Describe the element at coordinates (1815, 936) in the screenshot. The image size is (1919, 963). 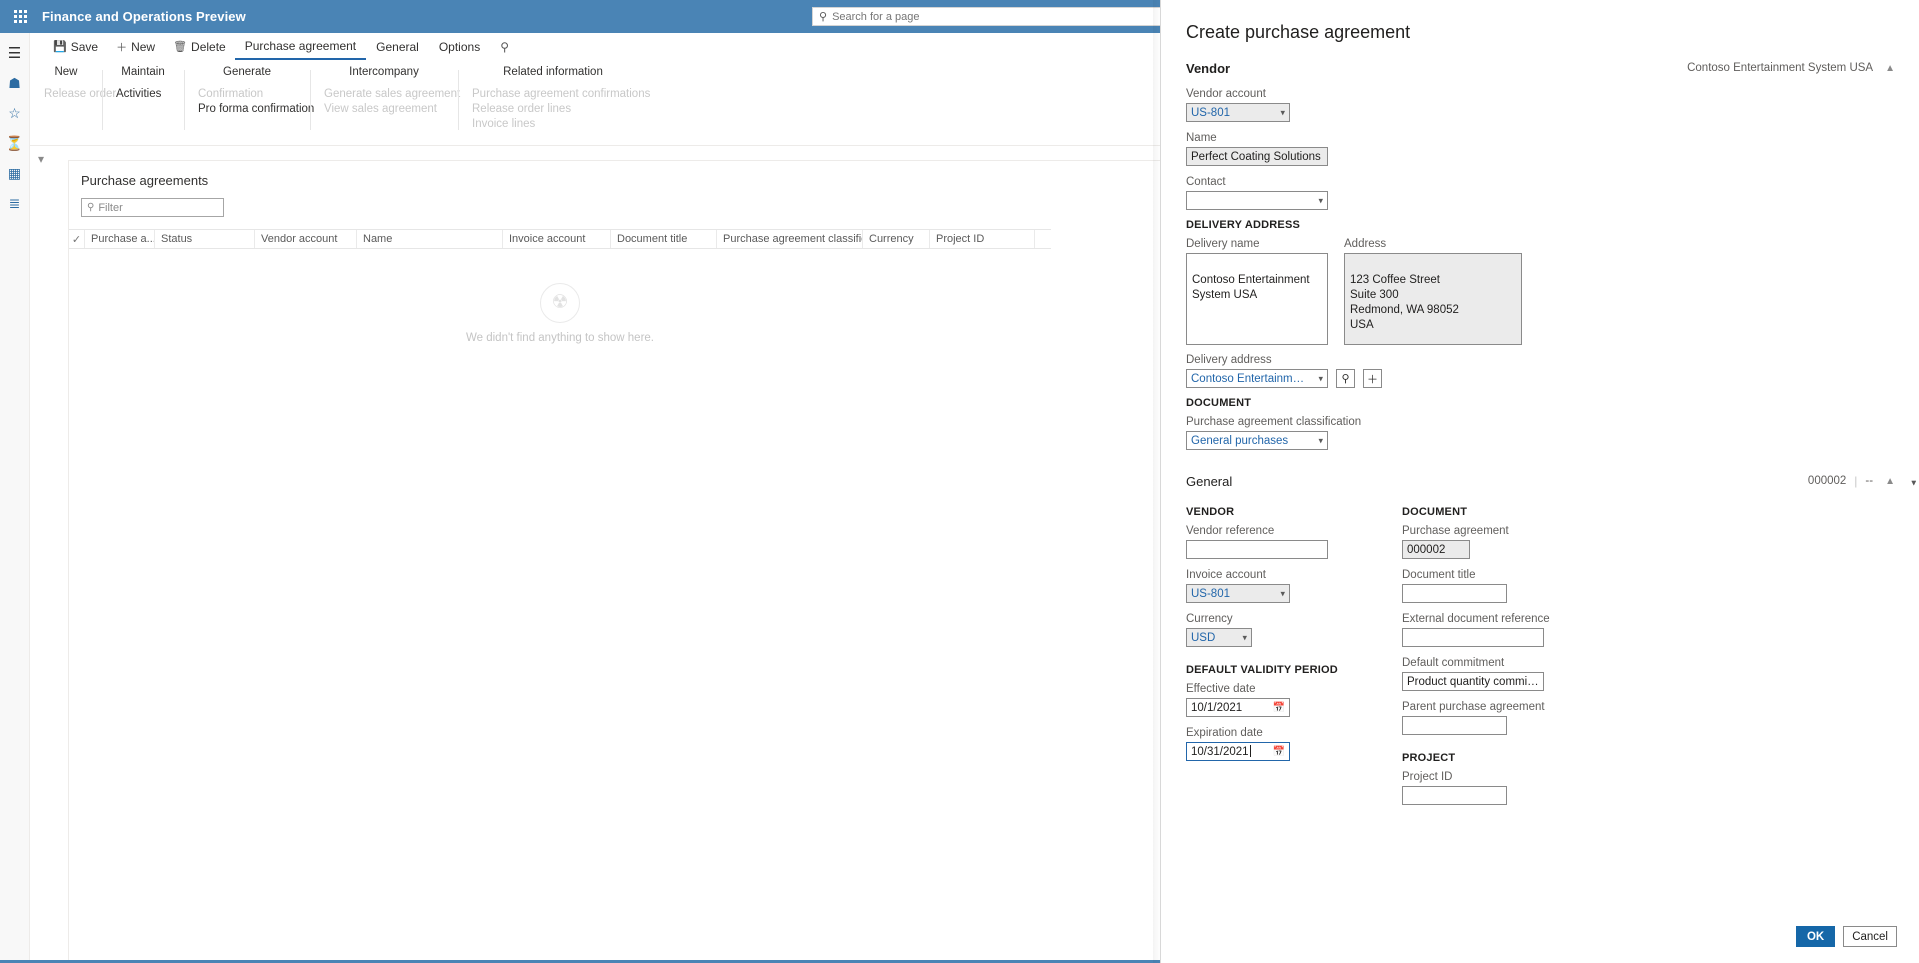
I see `ok-button: OK` at that location.